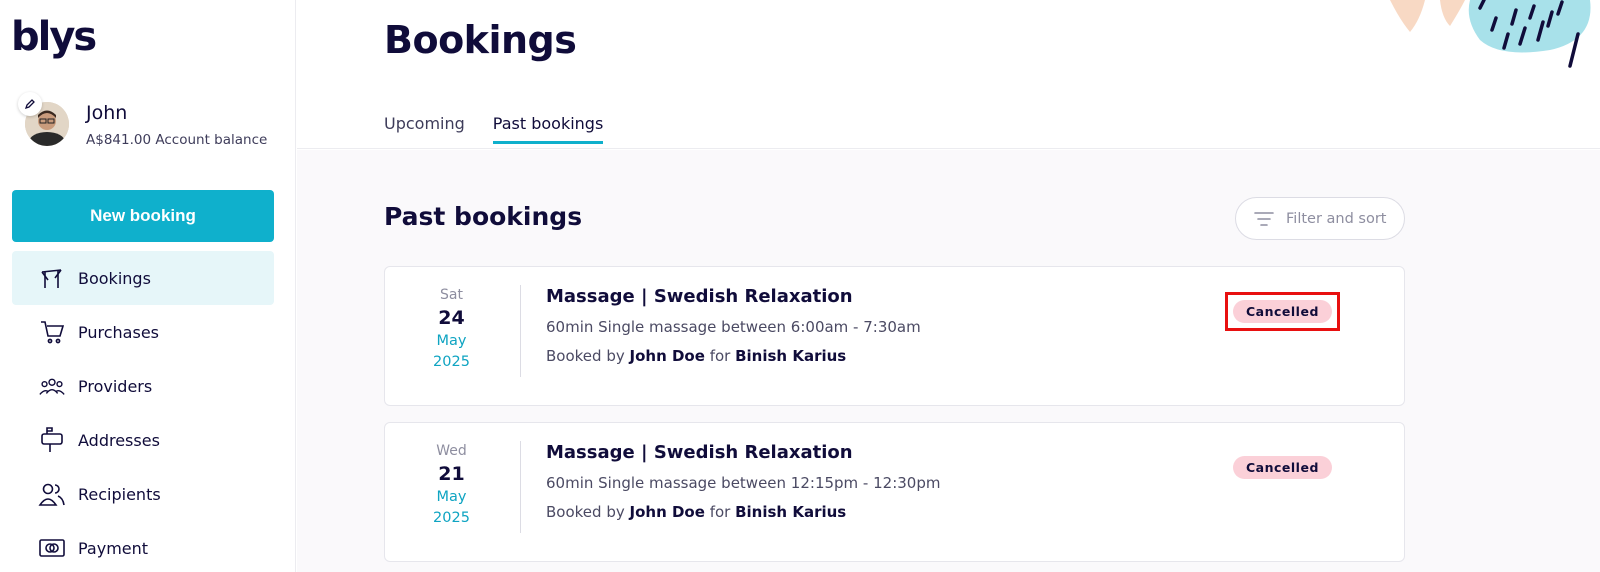 The width and height of the screenshot is (1600, 572). I want to click on sidebar-item-addresses: Addresses, so click(143, 440).